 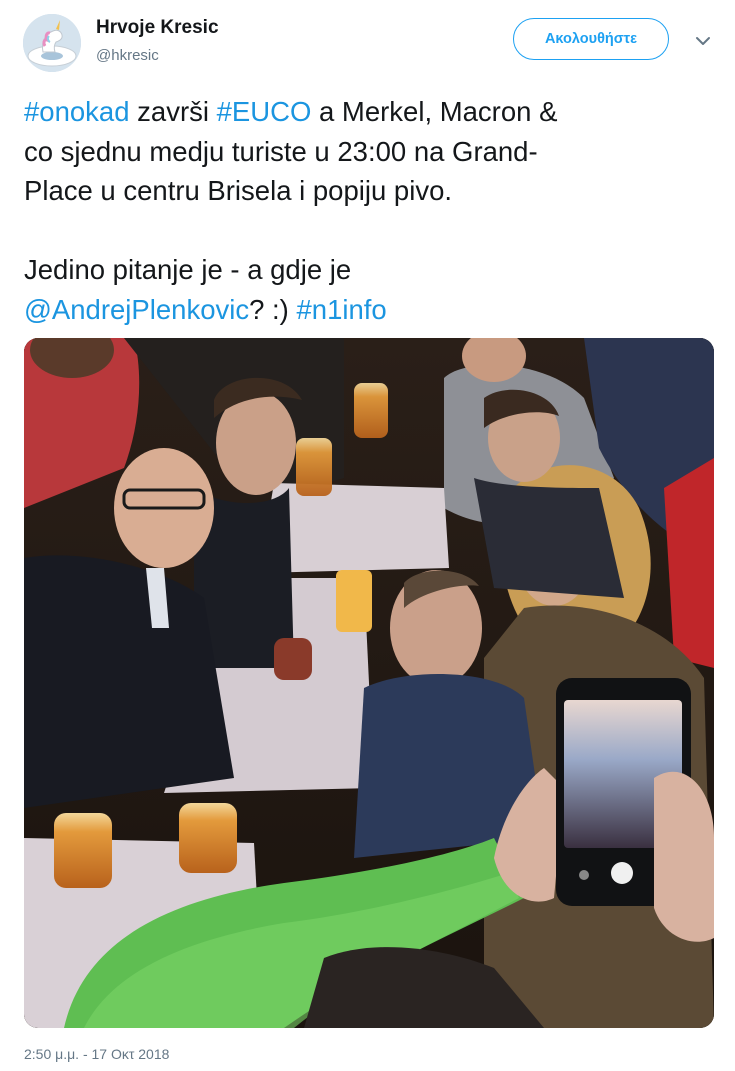 I want to click on username-handle: @hkresic, so click(x=127, y=55).